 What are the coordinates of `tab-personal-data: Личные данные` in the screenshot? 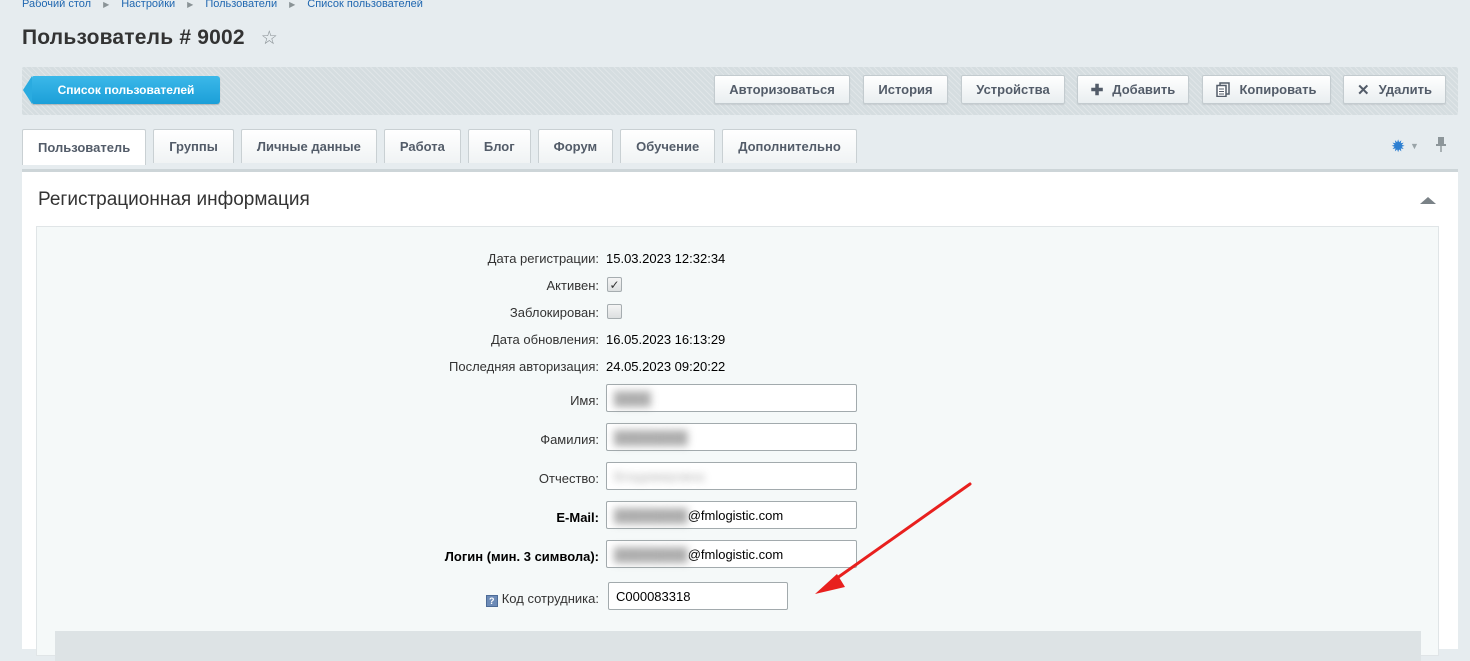 It's located at (308, 146).